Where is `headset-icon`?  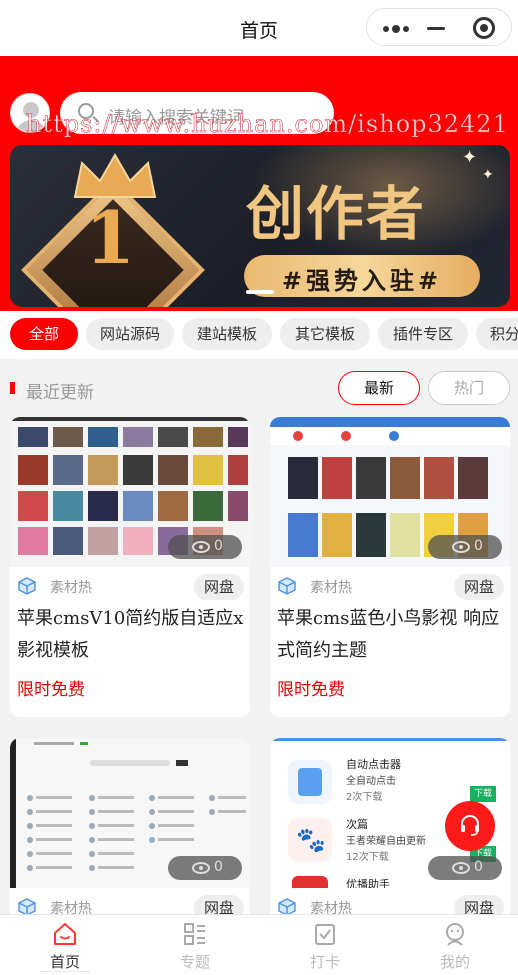
headset-icon is located at coordinates (470, 825).